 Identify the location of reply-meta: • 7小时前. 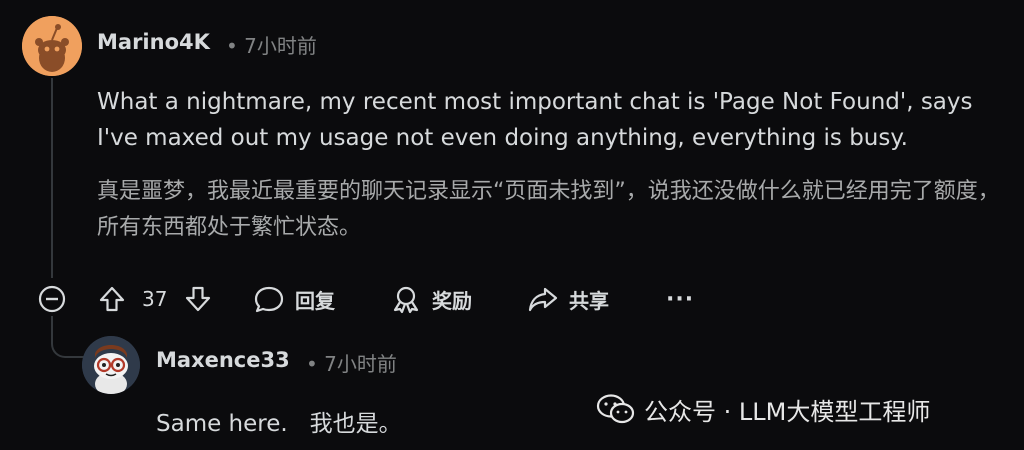
(351, 362).